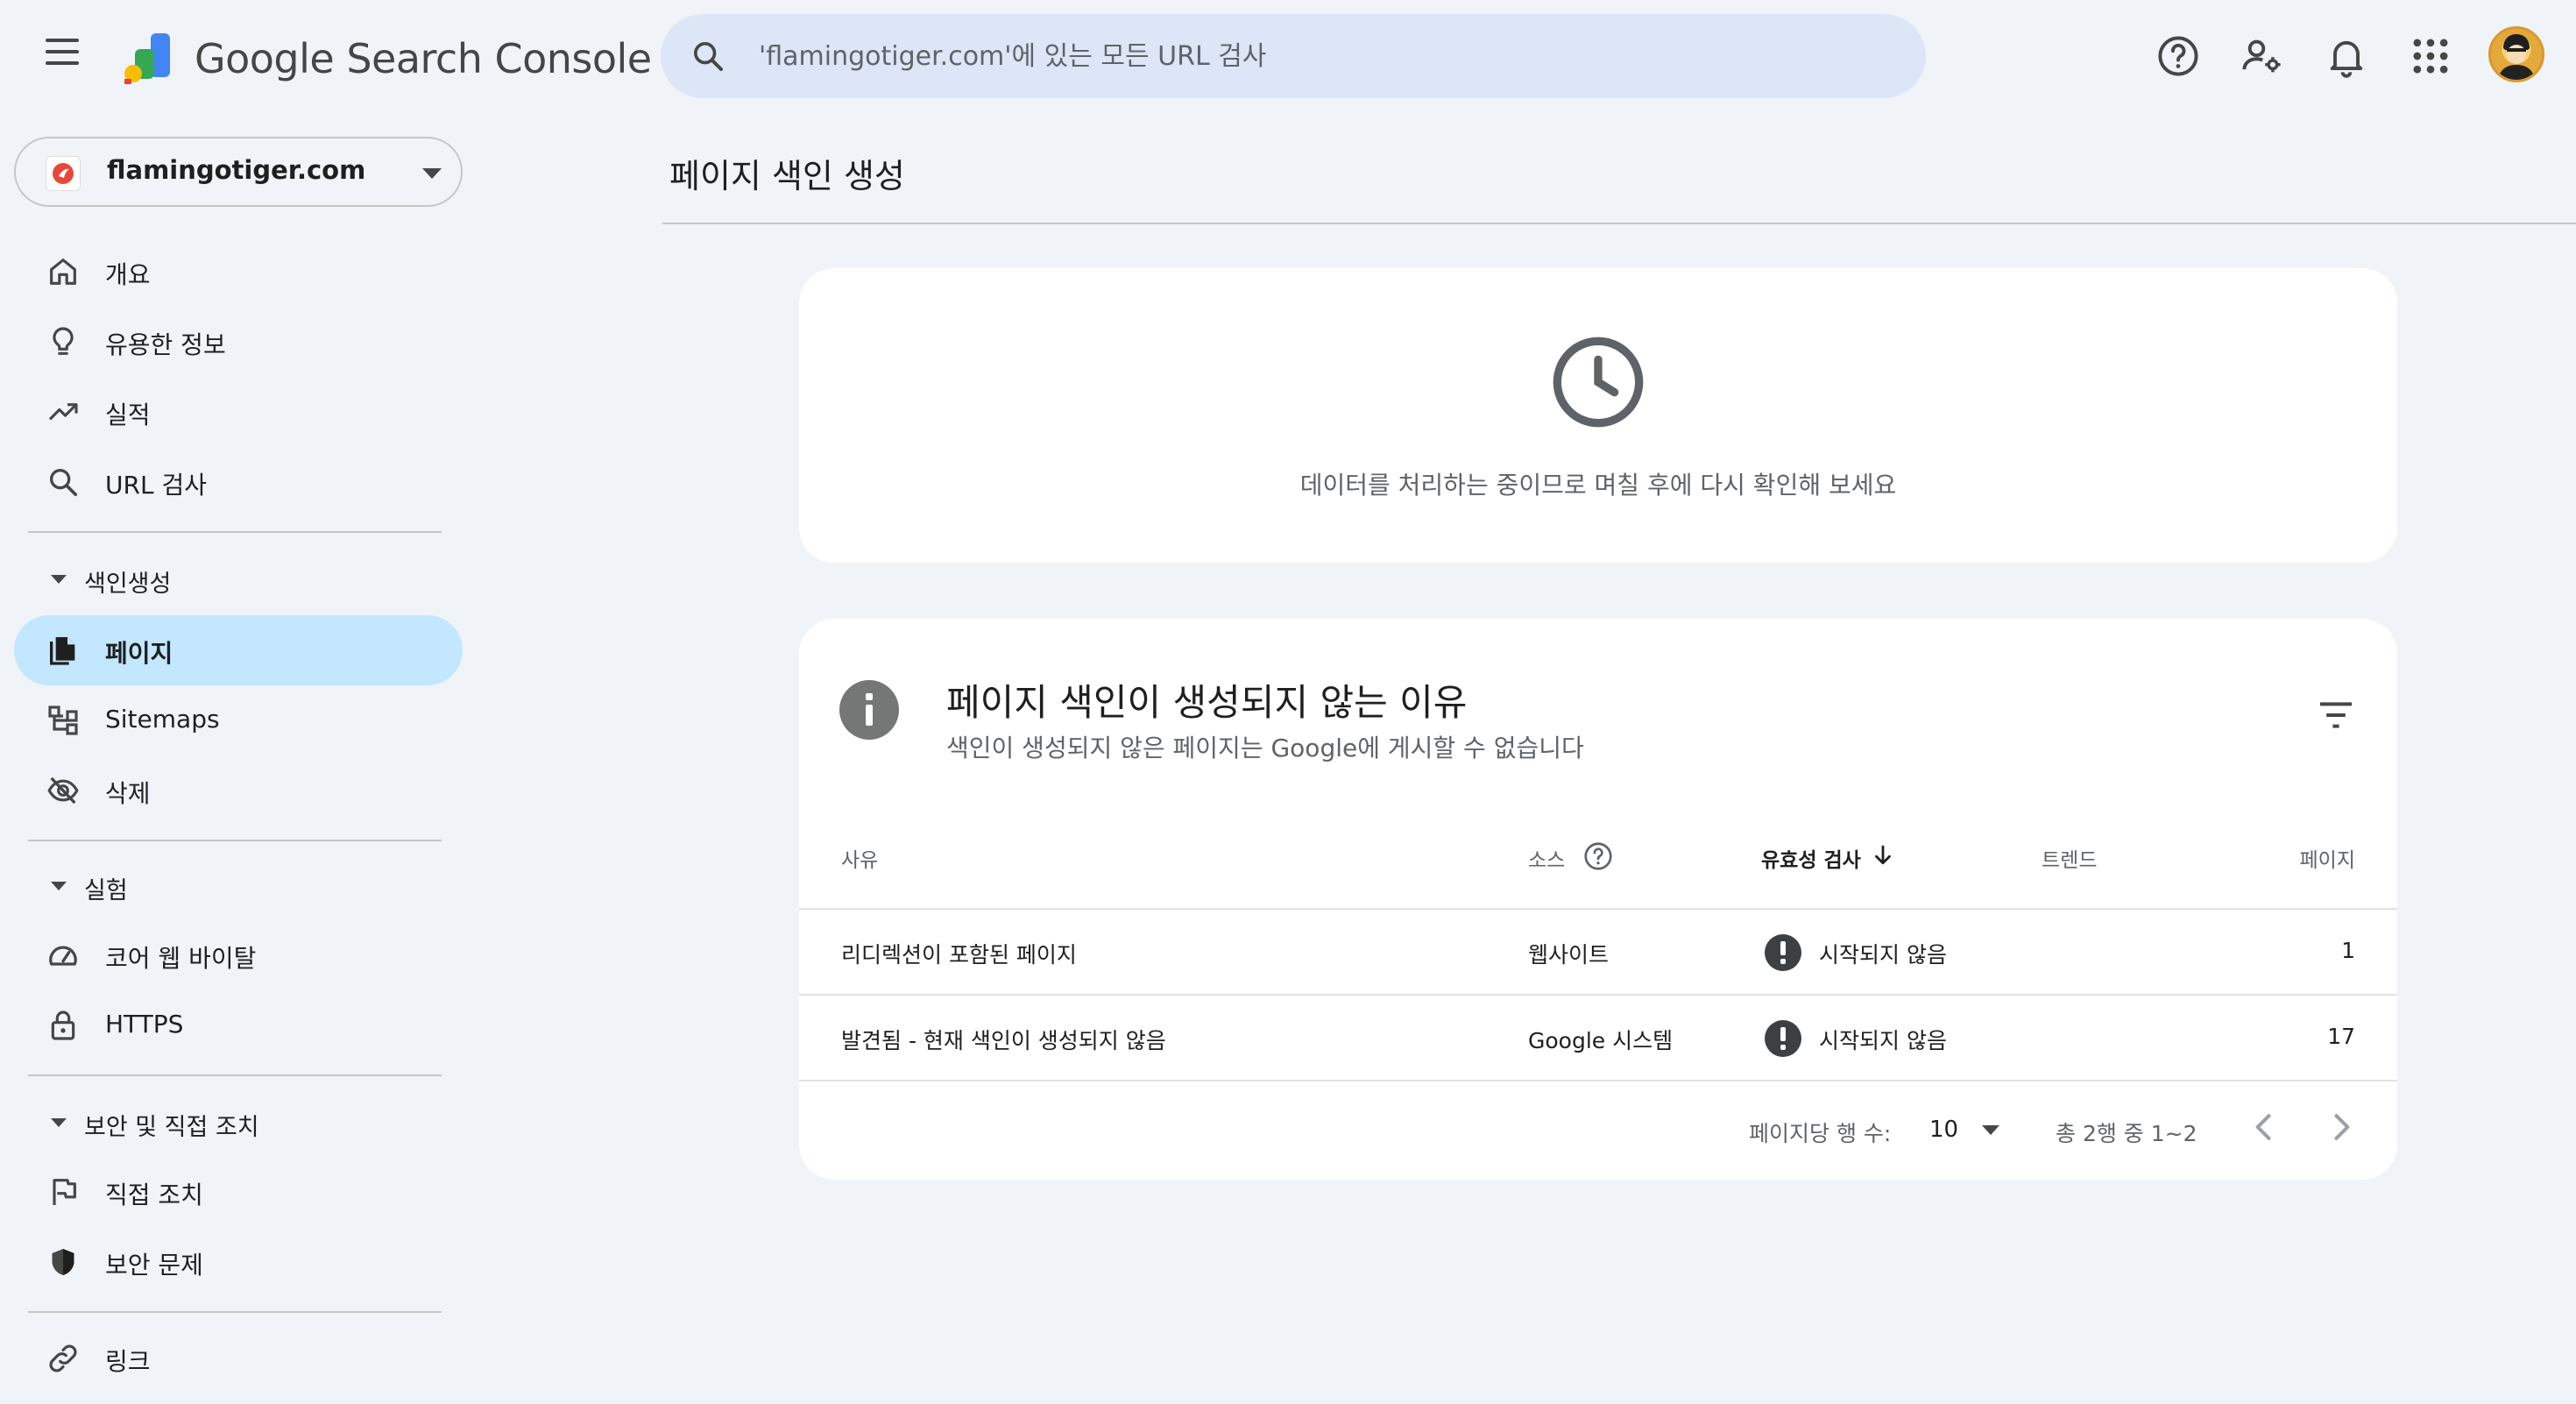 The height and width of the screenshot is (1404, 2576). Describe the element at coordinates (1598, 856) in the screenshot. I see `source-help-icon` at that location.